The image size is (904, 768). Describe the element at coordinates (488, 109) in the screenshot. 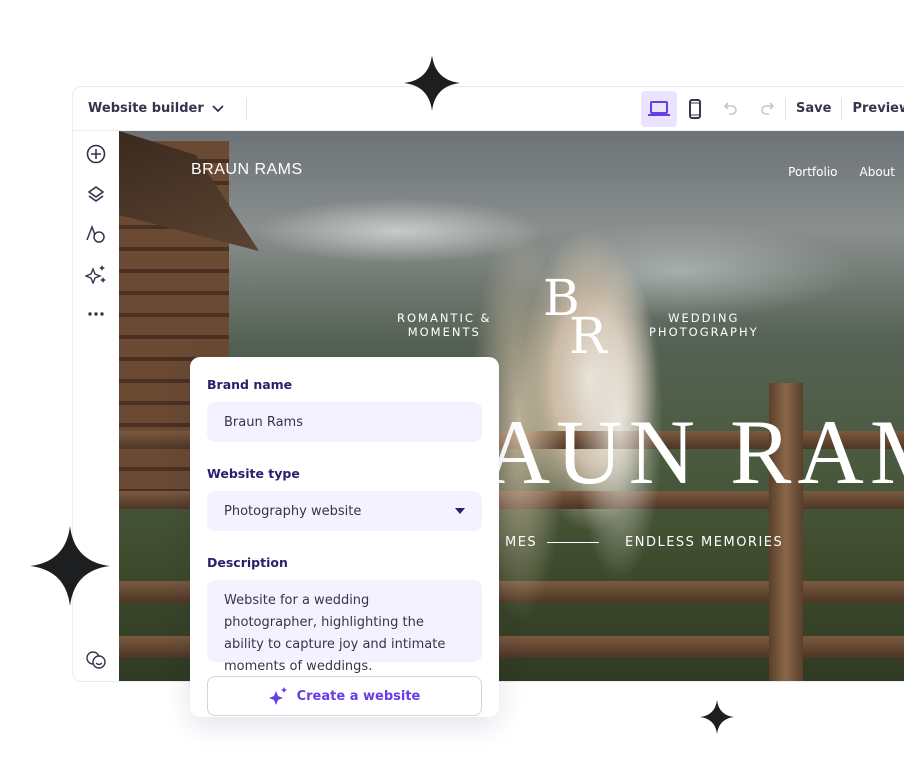

I see `toolbar: Website builder Save Preview` at that location.